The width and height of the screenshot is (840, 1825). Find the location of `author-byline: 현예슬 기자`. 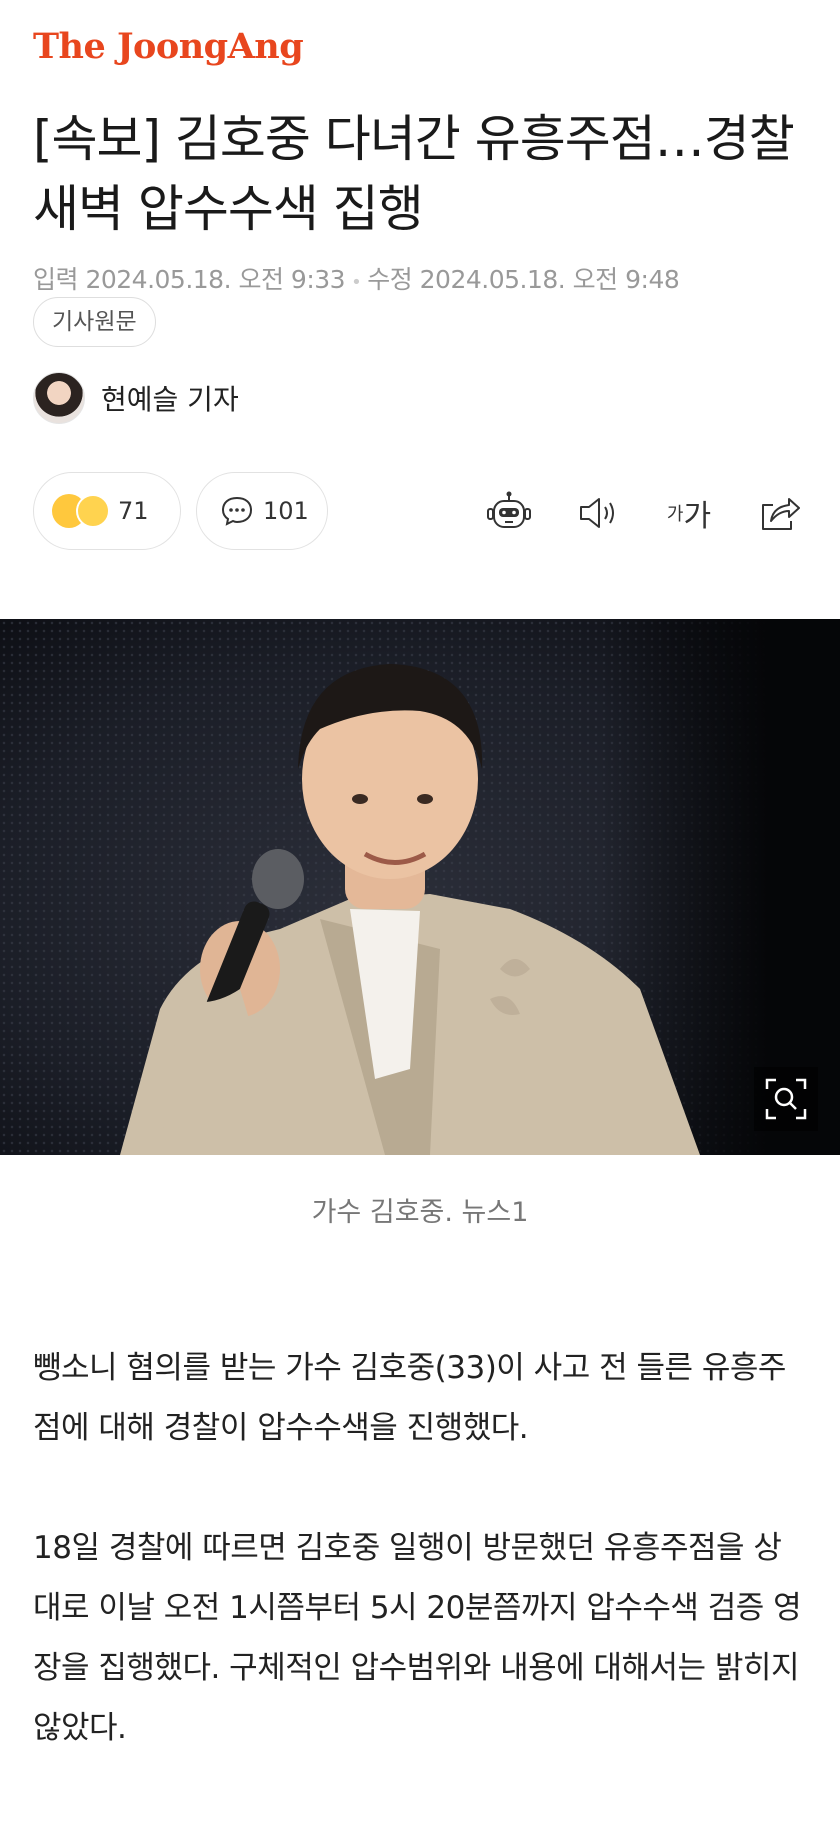

author-byline: 현예슬 기자 is located at coordinates (136, 398).